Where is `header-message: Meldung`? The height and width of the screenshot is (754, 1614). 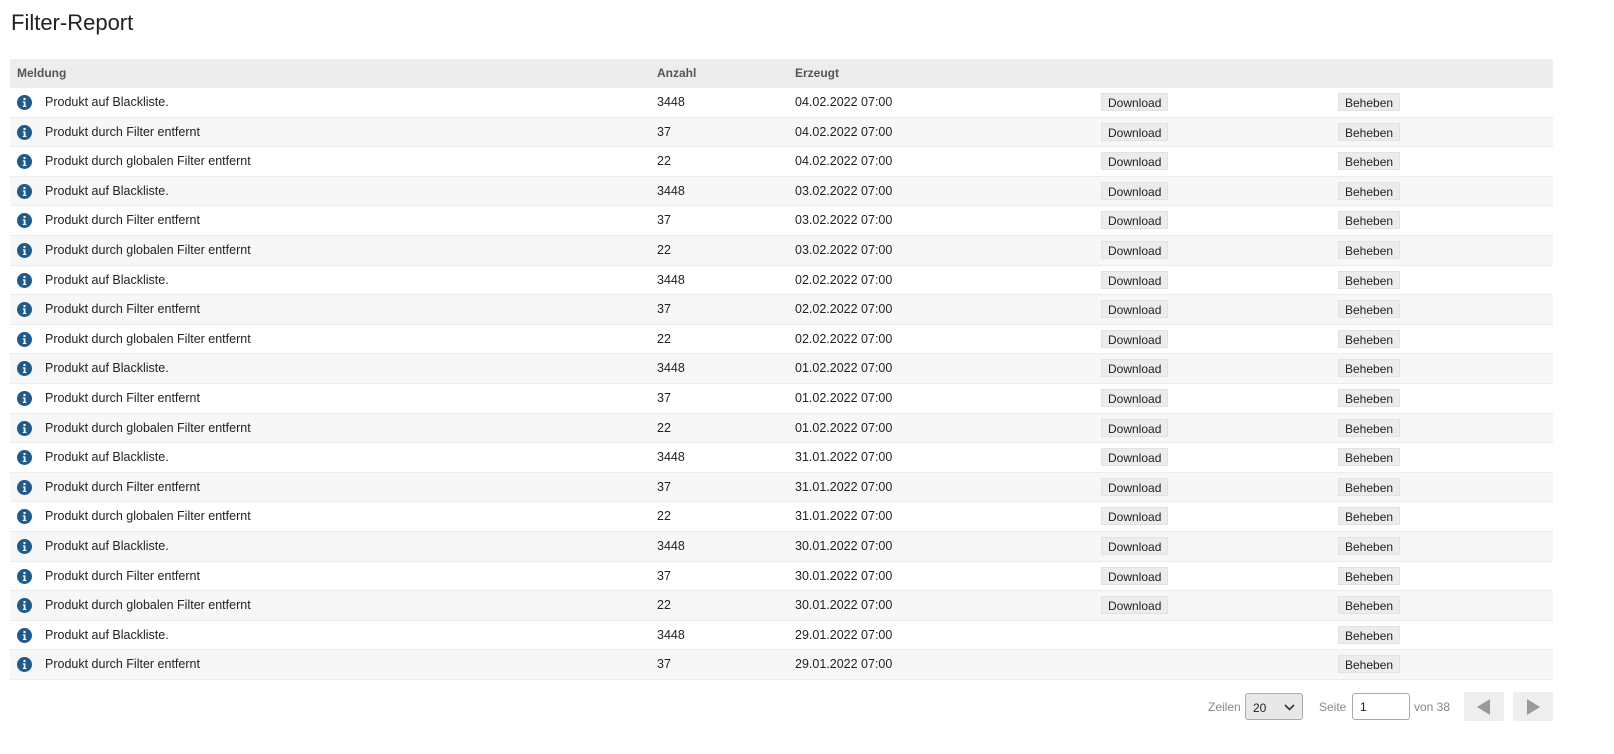
header-message: Meldung is located at coordinates (41, 73).